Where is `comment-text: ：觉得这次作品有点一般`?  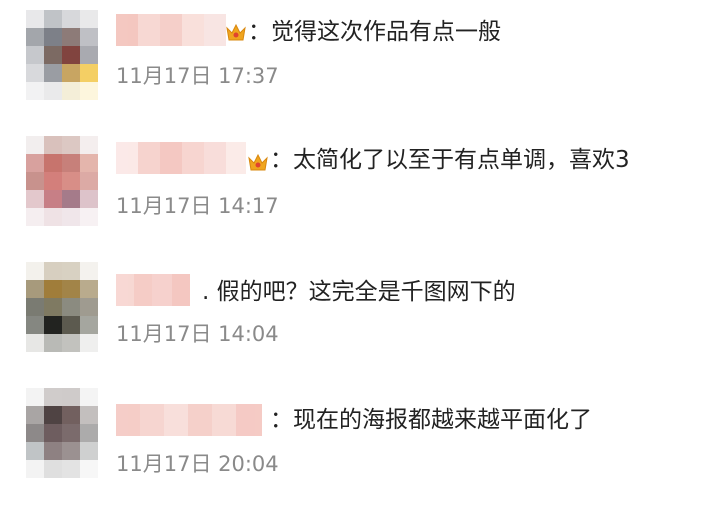
comment-text: ：觉得这次作品有点一般 is located at coordinates (374, 32).